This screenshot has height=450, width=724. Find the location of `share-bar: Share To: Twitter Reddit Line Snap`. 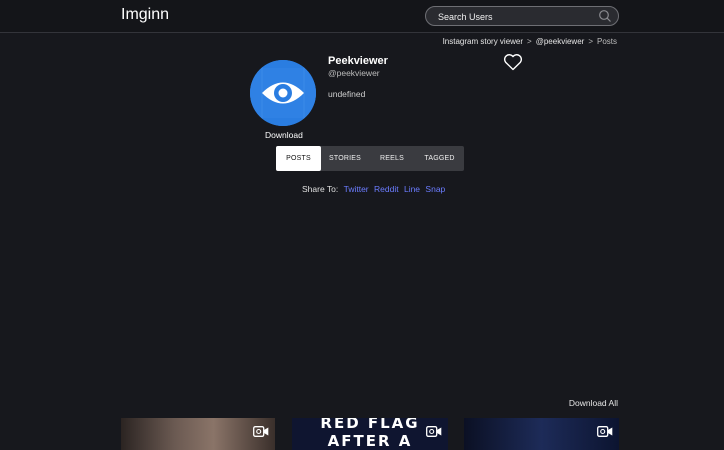

share-bar: Share To: Twitter Reddit Line Snap is located at coordinates (373, 189).